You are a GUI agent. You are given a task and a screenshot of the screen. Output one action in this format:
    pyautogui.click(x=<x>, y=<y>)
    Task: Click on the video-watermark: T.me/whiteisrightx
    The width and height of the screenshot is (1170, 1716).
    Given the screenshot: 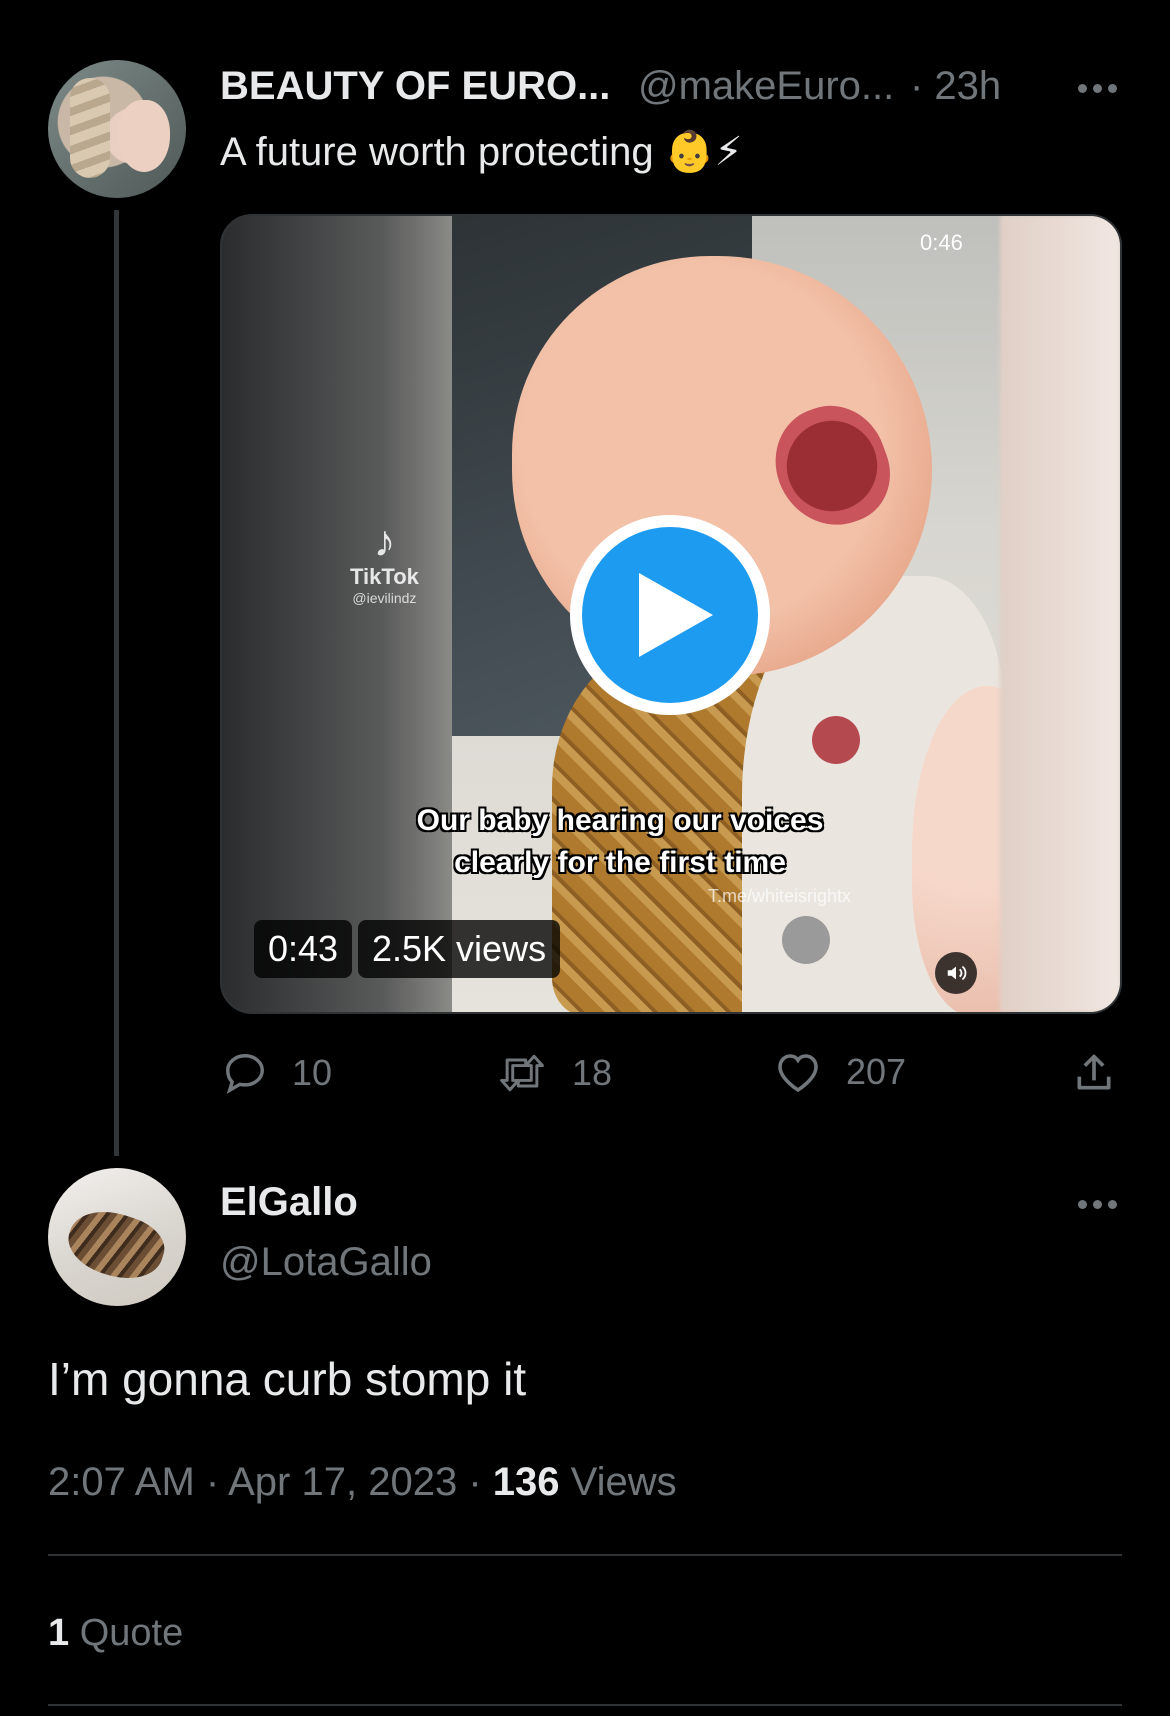 What is the action you would take?
    pyautogui.click(x=780, y=896)
    